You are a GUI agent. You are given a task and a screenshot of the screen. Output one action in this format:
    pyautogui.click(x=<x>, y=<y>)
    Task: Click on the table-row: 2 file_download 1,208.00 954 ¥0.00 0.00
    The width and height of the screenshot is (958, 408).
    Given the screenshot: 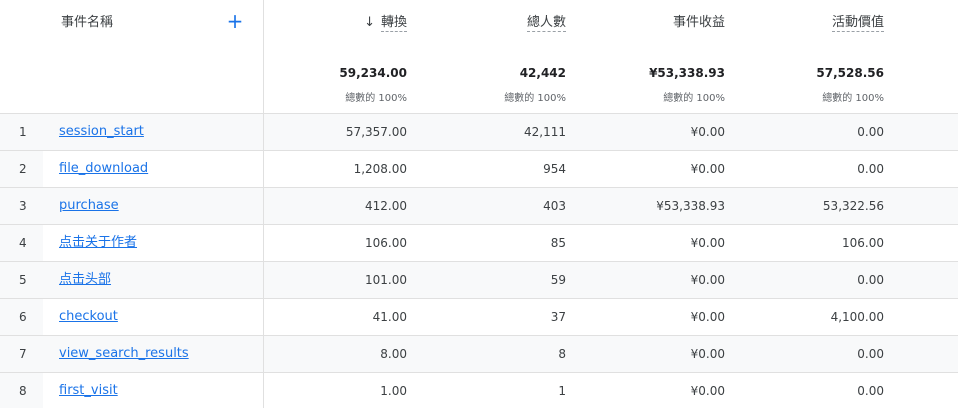 What is the action you would take?
    pyautogui.click(x=479, y=168)
    